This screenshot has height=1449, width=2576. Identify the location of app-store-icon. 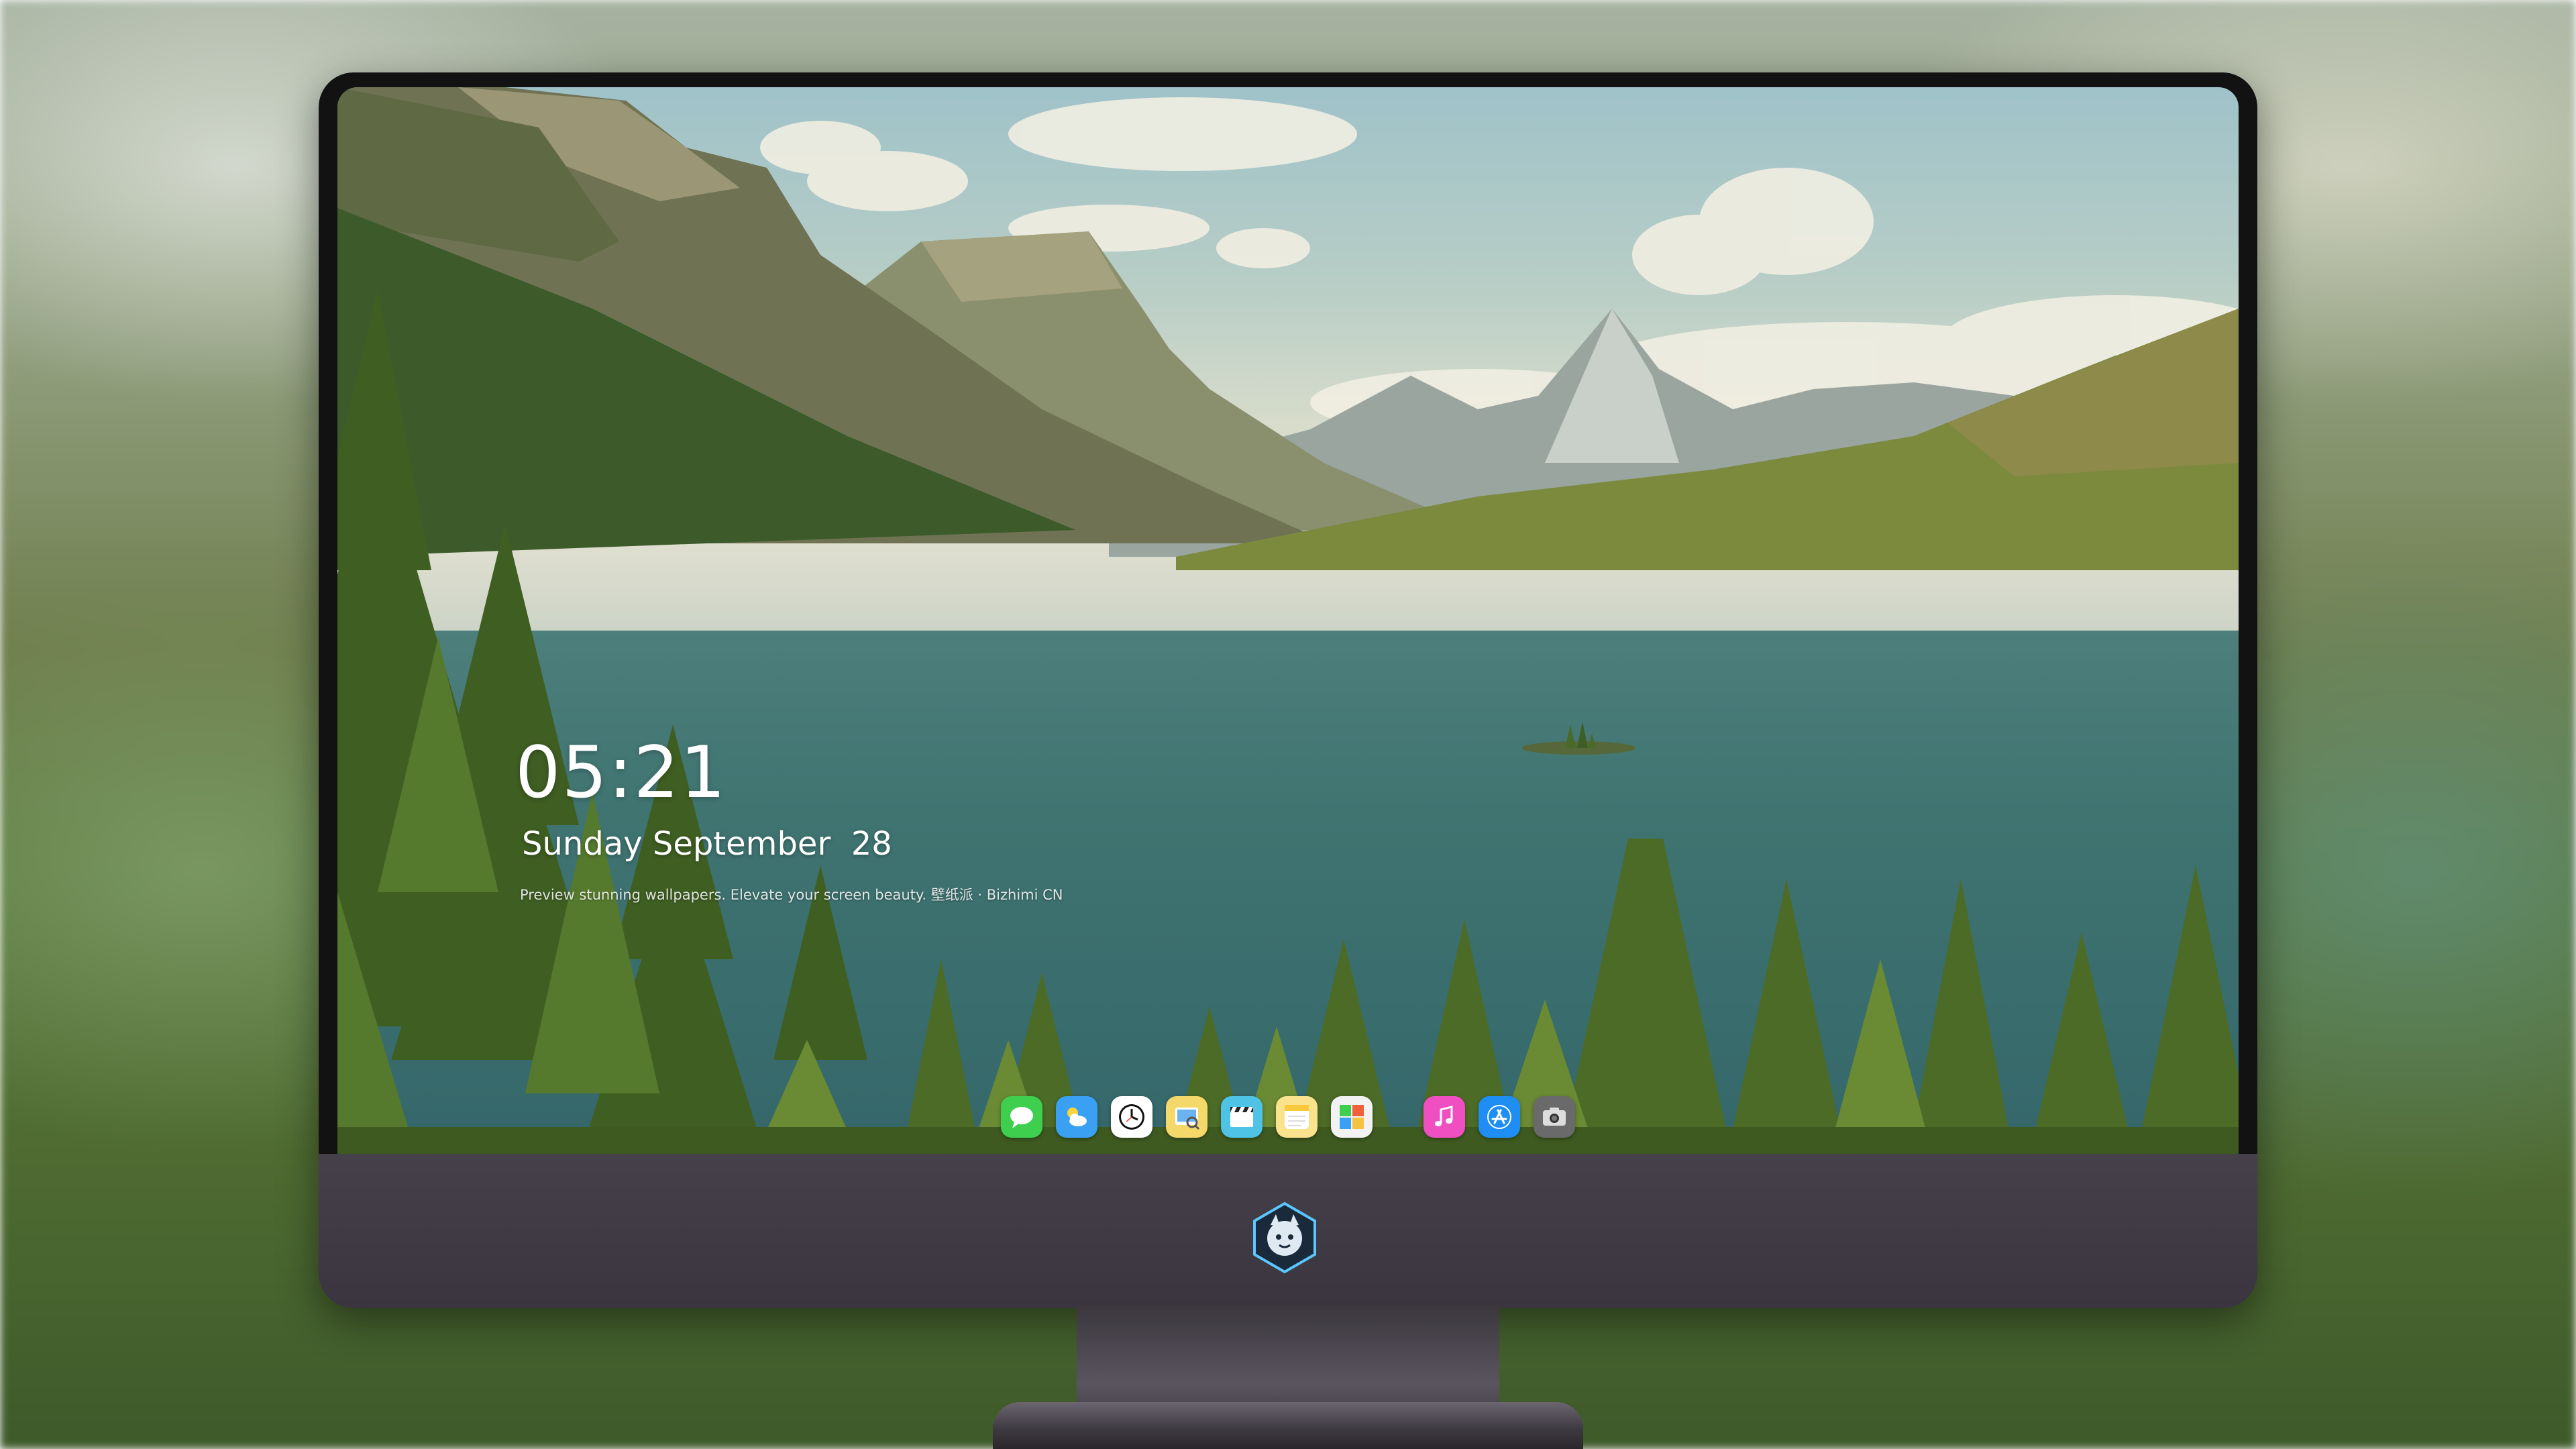
(1499, 1117).